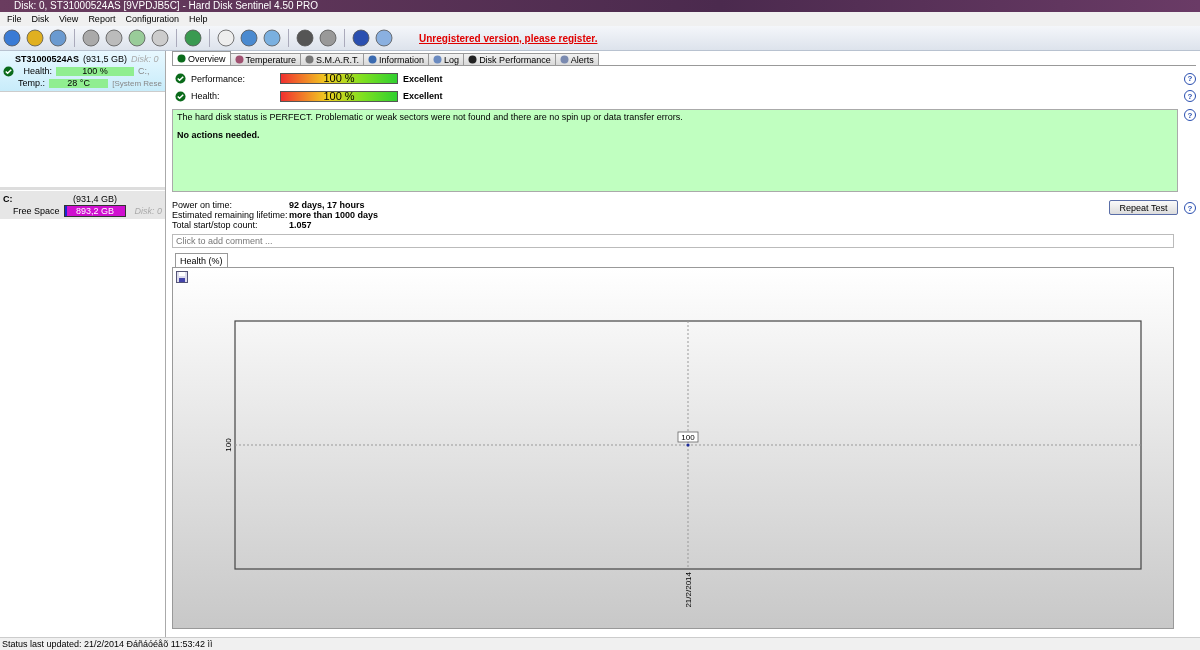  I want to click on disk-number: Disk: 0, so click(145, 59).